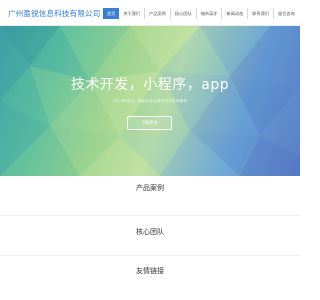 The width and height of the screenshot is (320, 300). Describe the element at coordinates (285, 13) in the screenshot. I see `nav-message: 留言咨询` at that location.